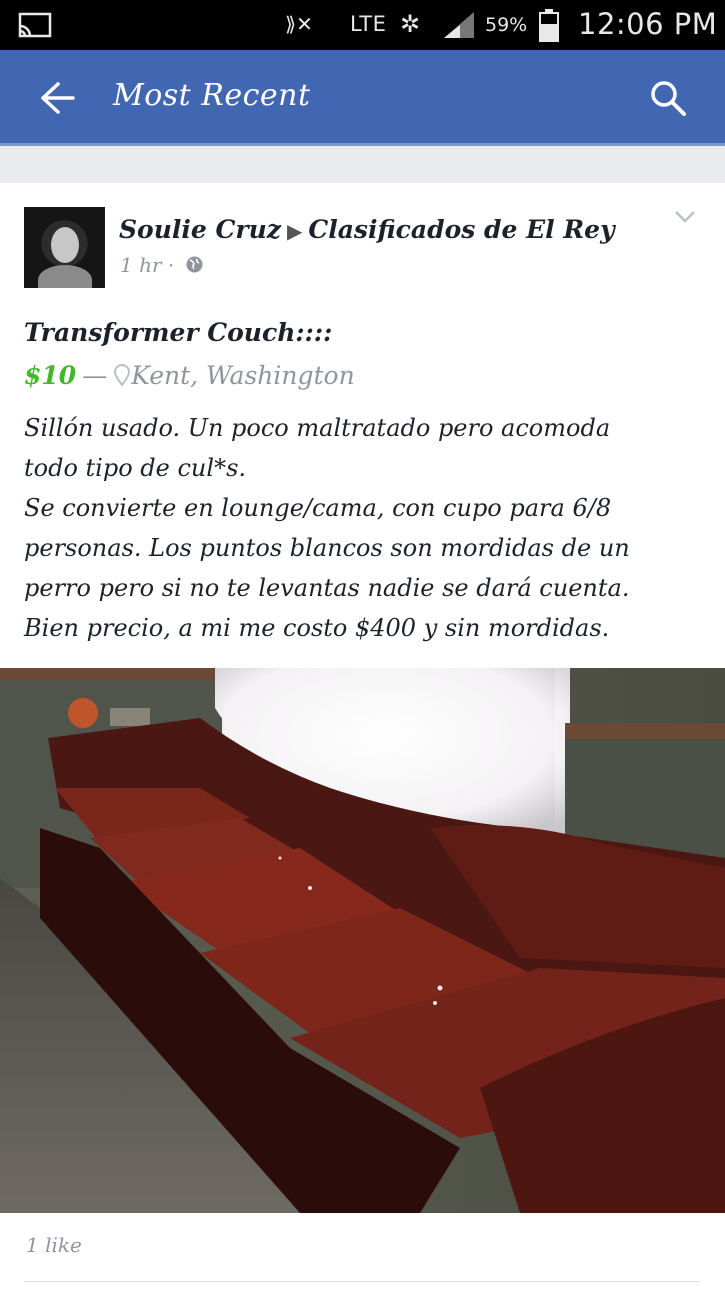  Describe the element at coordinates (212, 95) in the screenshot. I see `page-title: Most Recent` at that location.